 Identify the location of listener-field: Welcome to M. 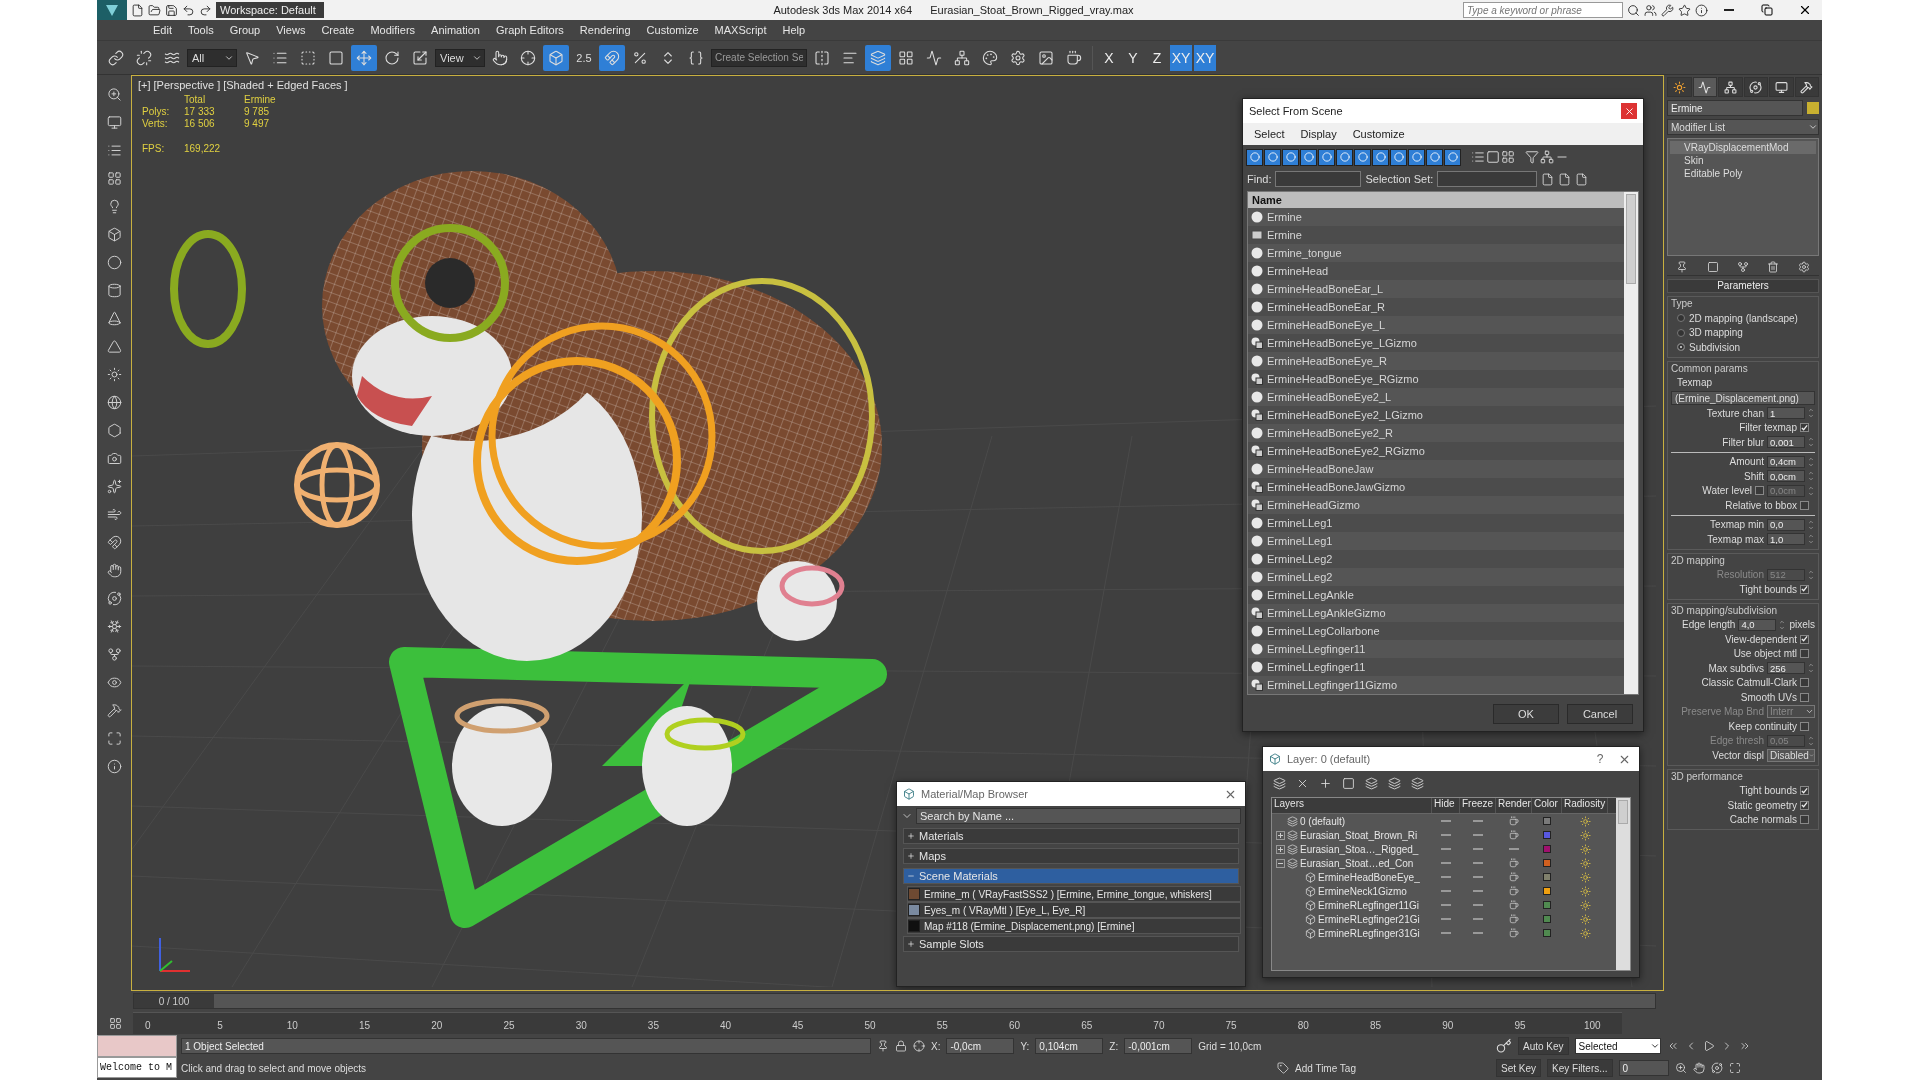
(137, 1067).